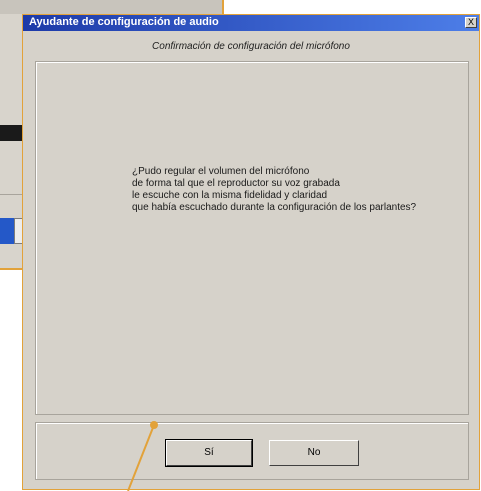 The width and height of the screenshot is (481, 491). Describe the element at coordinates (314, 453) in the screenshot. I see `no-button: No` at that location.